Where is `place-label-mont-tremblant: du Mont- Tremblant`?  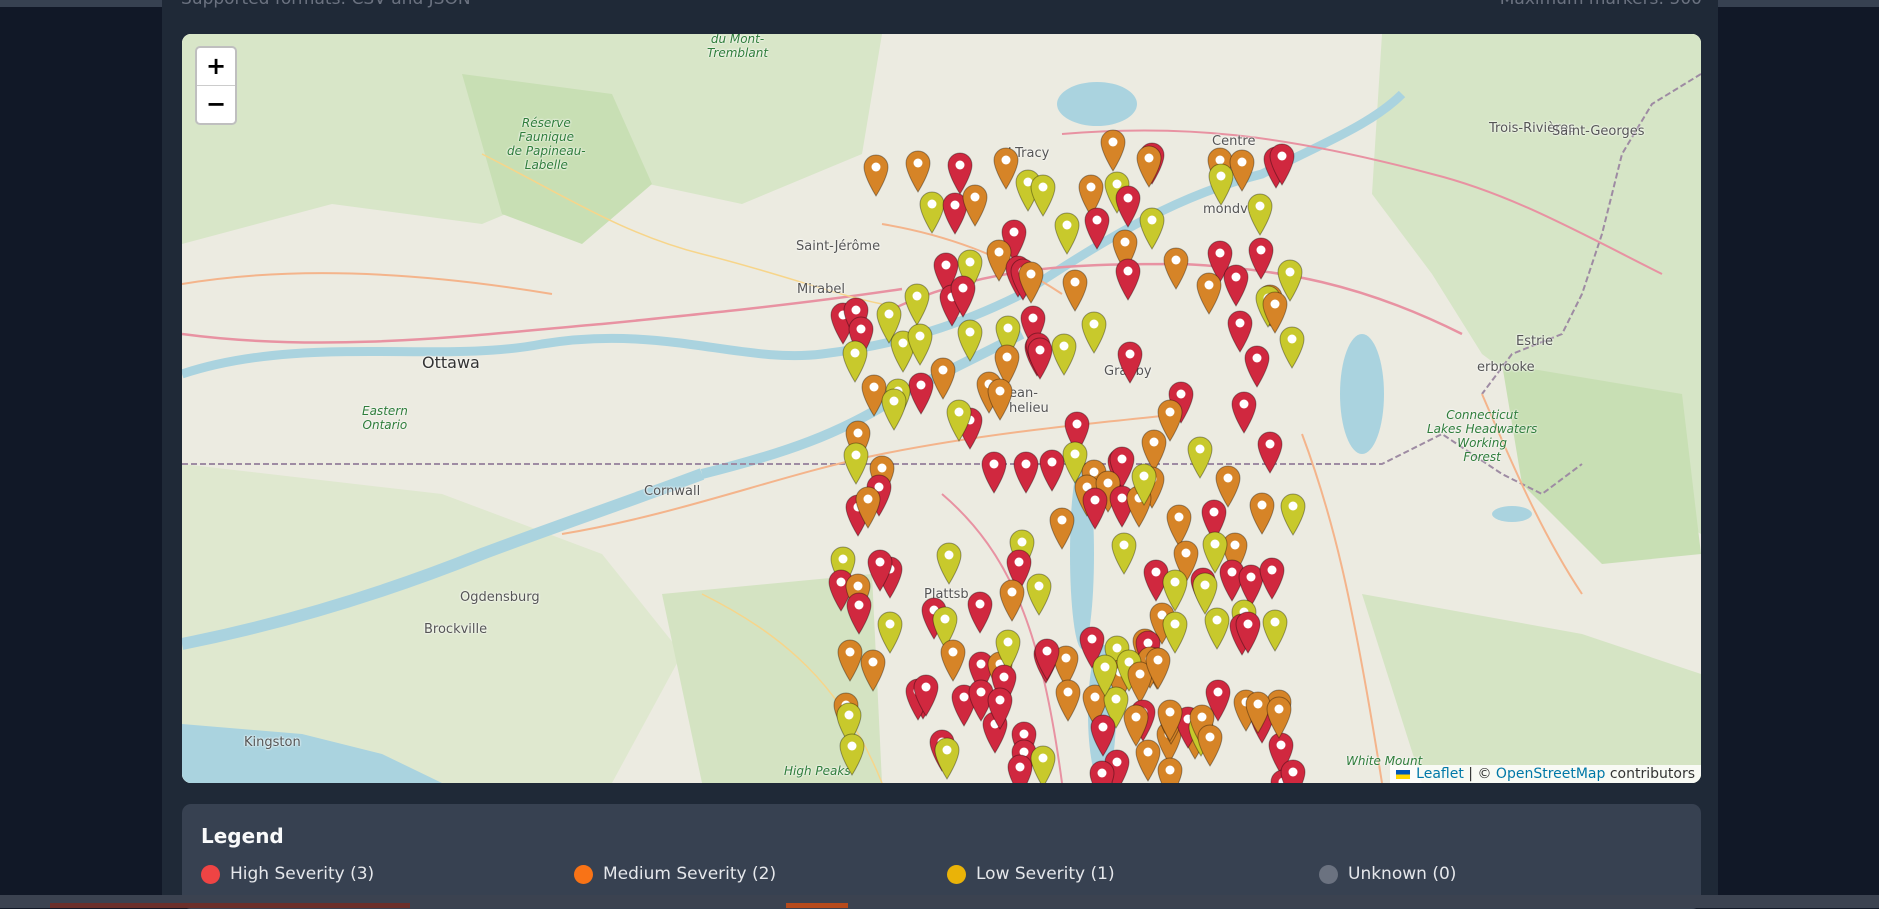 place-label-mont-tremblant: du Mont- Tremblant is located at coordinates (738, 47).